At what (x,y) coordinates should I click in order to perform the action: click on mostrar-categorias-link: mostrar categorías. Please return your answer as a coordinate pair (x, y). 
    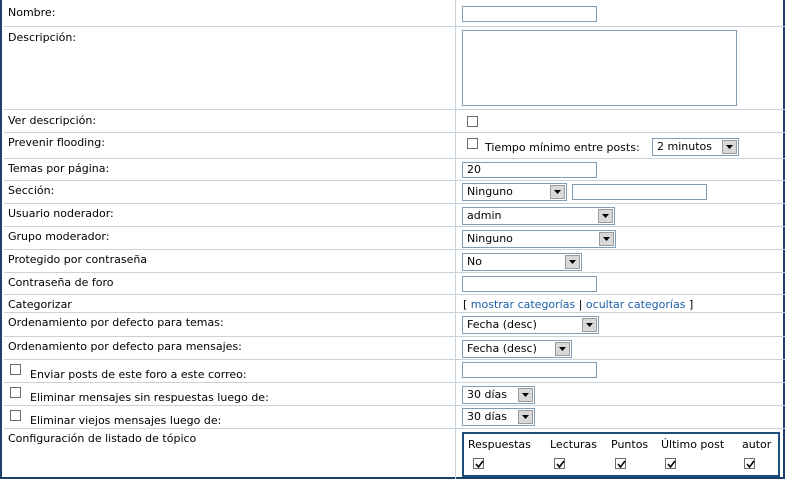
    Looking at the image, I should click on (523, 304).